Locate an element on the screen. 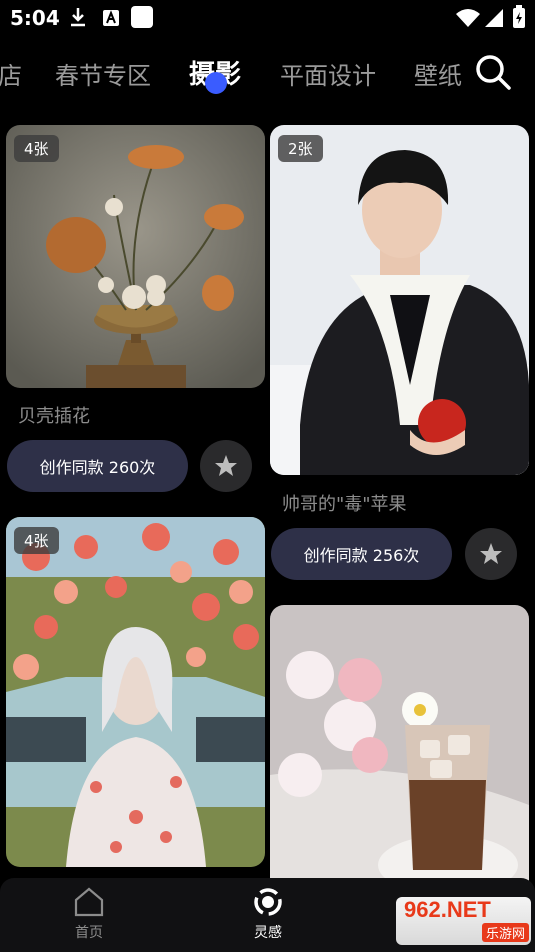 The image size is (535, 952). flower-vase-image is located at coordinates (135, 256).